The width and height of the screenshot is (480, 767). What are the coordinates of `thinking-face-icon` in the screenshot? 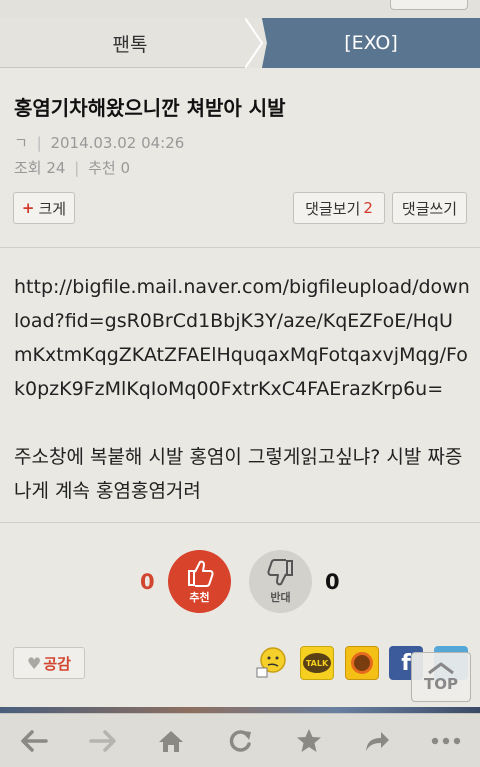 It's located at (271, 662).